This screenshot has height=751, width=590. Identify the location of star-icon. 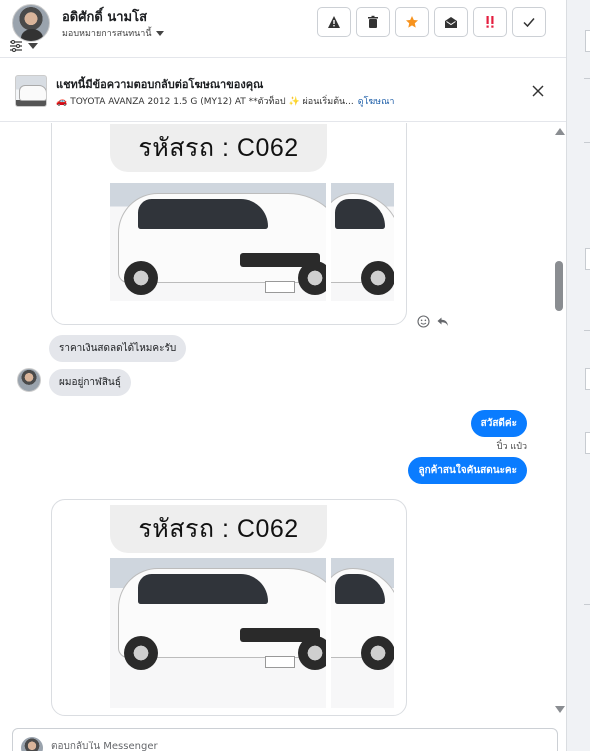
(412, 22).